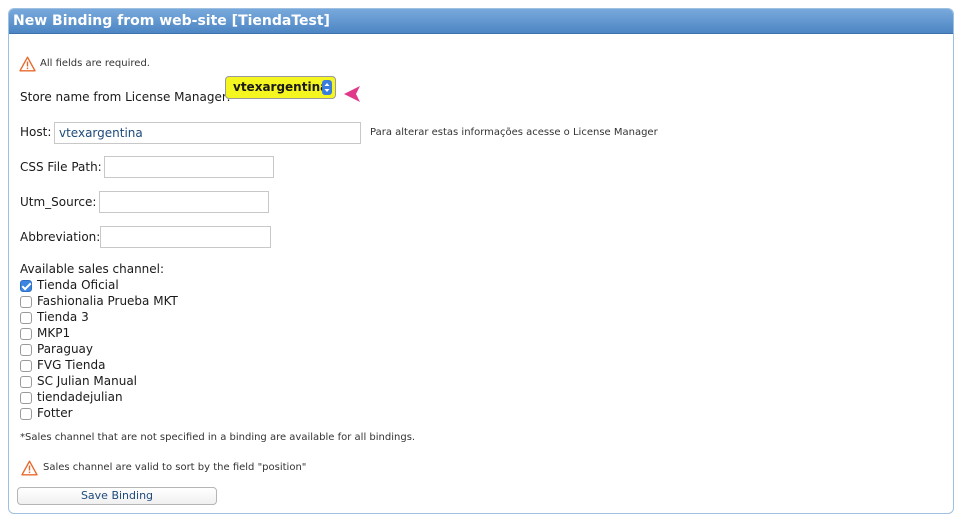 This screenshot has width=961, height=526. I want to click on host-field, so click(207, 133).